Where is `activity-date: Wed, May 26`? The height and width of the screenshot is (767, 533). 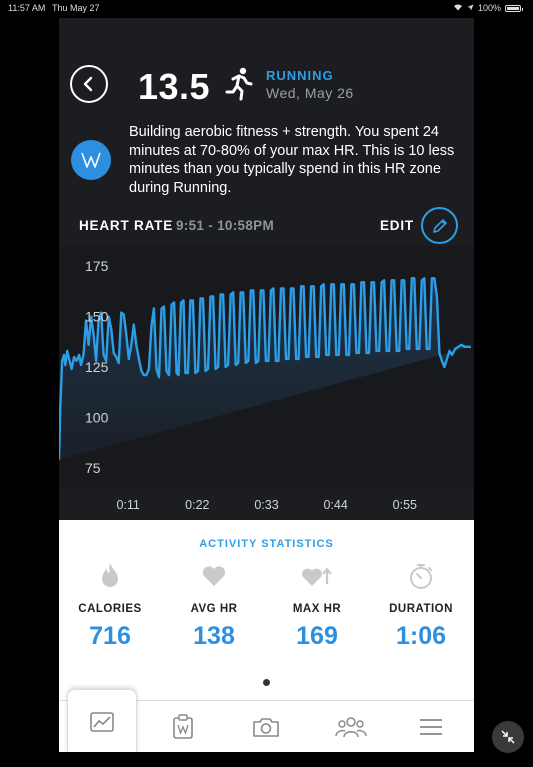
activity-date: Wed, May 26 is located at coordinates (310, 93).